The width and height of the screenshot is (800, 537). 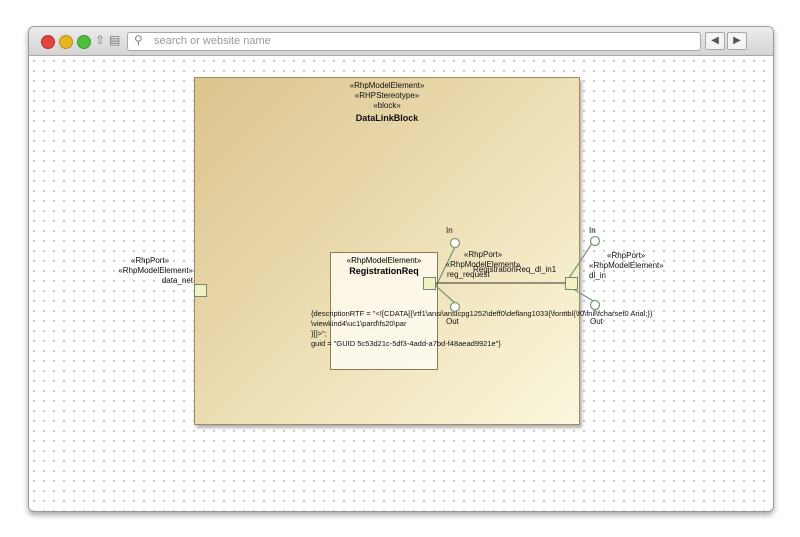 I want to click on right-port-stereotype: «RhpModelElement», so click(x=626, y=265).